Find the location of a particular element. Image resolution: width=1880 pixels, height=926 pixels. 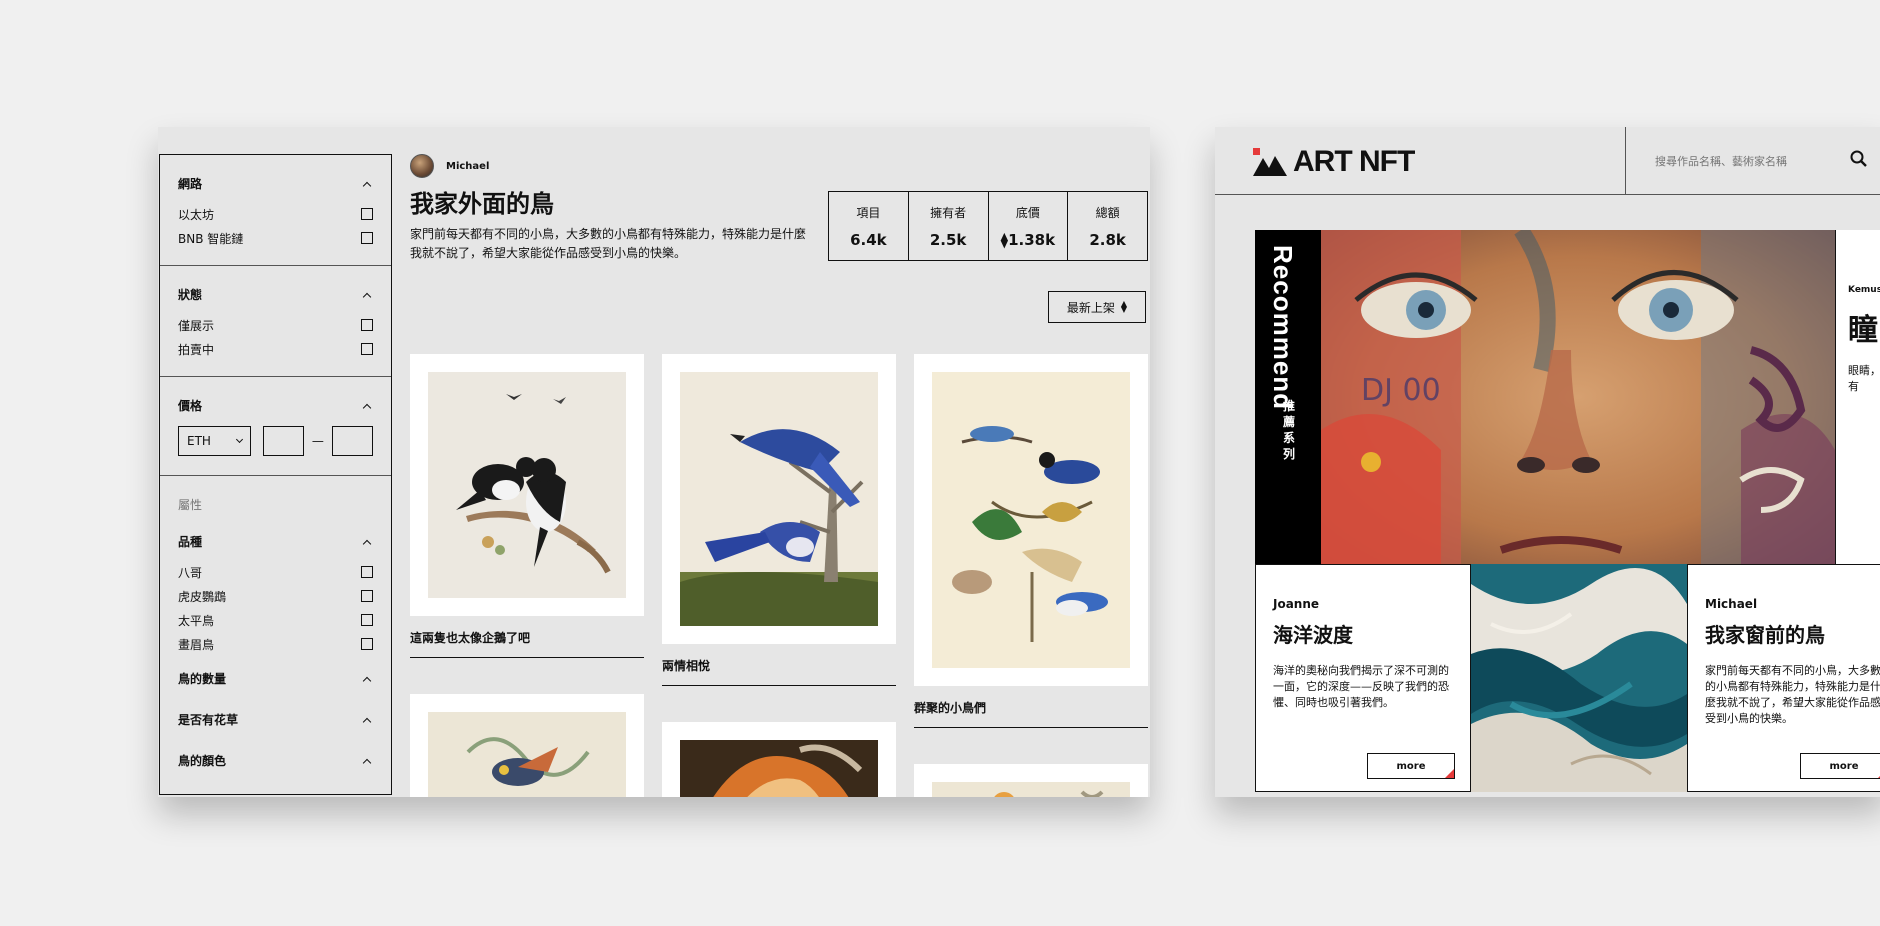

filter-attributes: 屬性 品種 八哥 虎皮鸚鵡 太平鳥 畫眉鳥 鳥的數量 是否有花草 鳥的顏色 is located at coordinates (275, 632).